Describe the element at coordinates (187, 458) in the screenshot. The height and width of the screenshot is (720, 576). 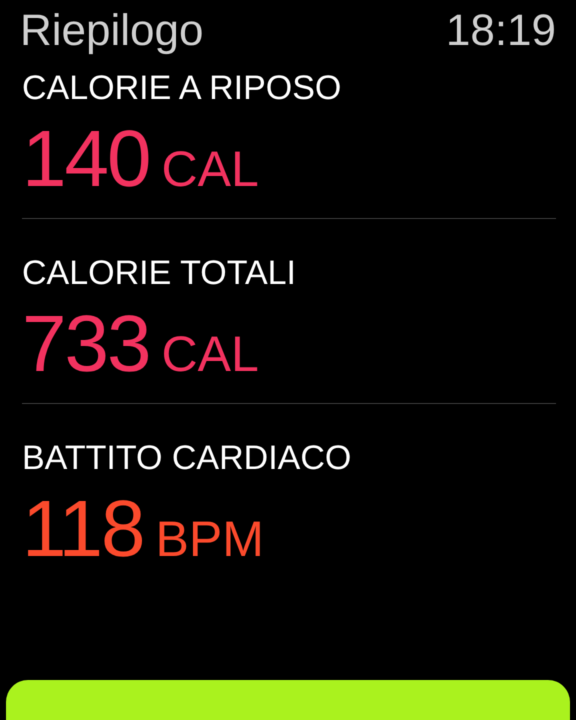
I see `metric-label: BATTITO CARDIACO` at that location.